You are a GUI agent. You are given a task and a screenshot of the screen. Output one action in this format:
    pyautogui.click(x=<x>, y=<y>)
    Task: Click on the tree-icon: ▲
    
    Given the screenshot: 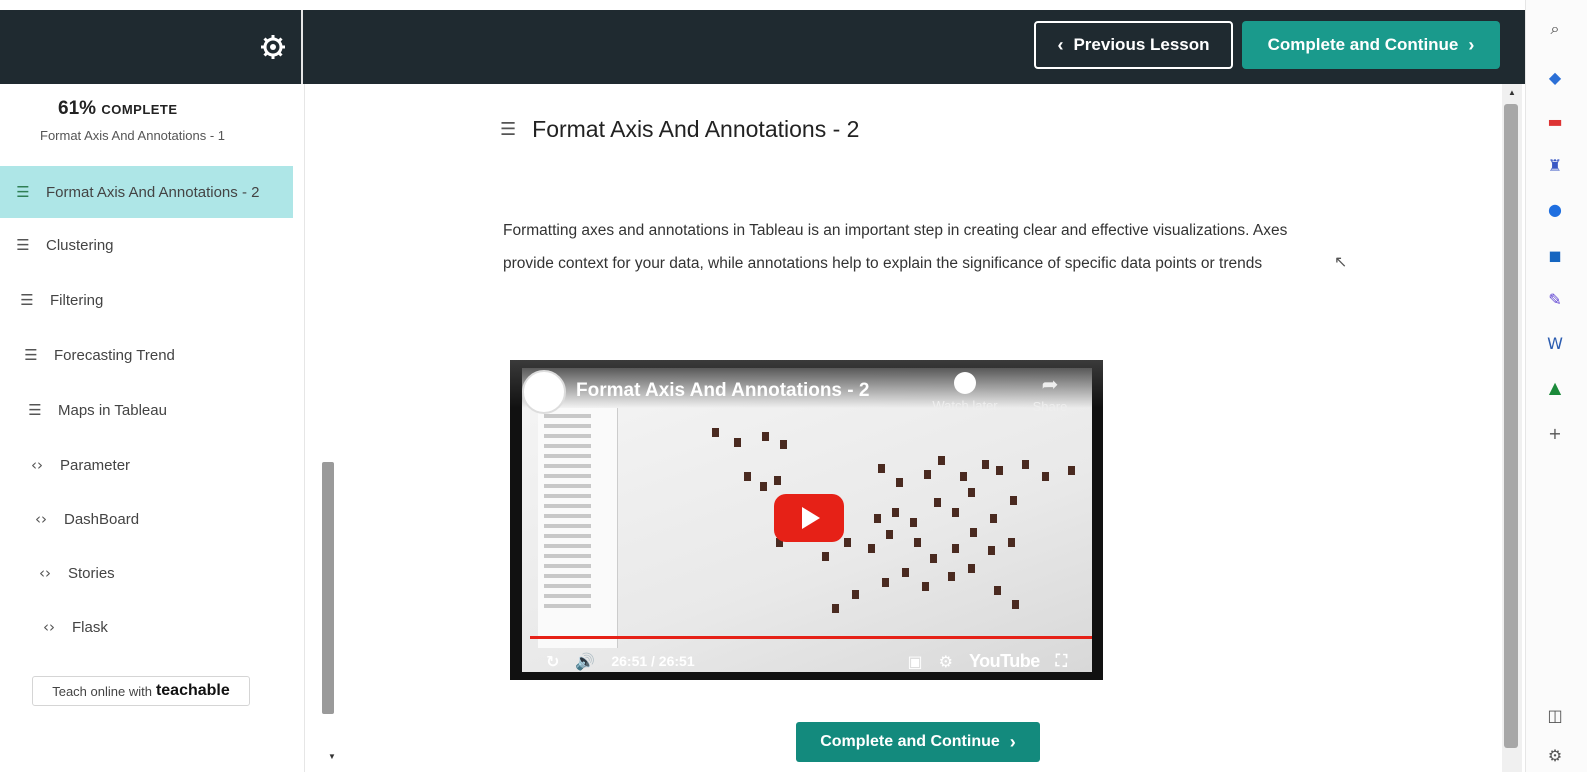 What is the action you would take?
    pyautogui.click(x=1555, y=387)
    